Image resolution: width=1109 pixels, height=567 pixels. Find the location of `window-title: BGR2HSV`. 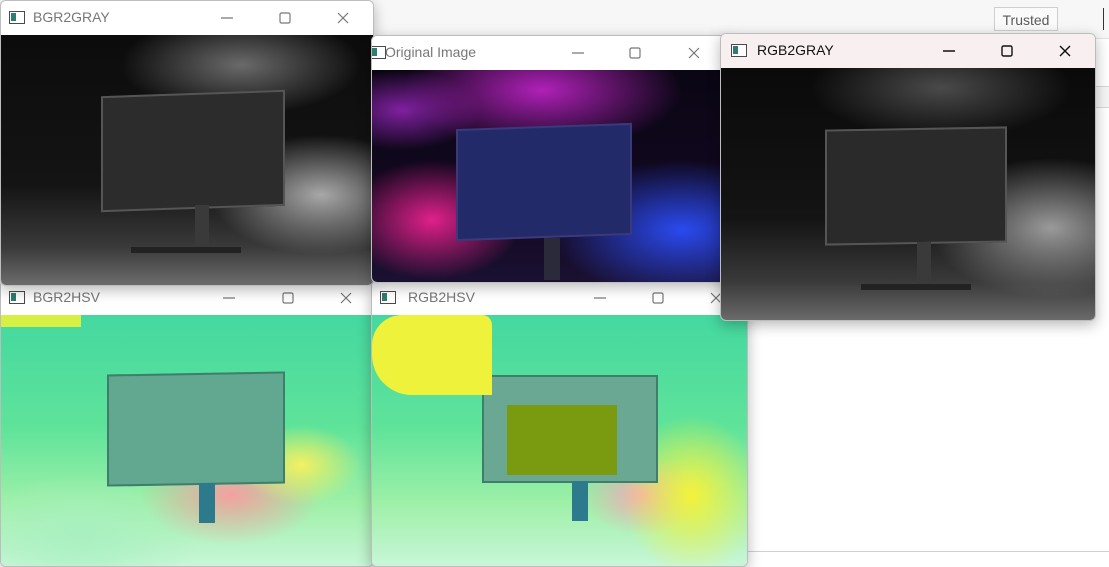

window-title: BGR2HSV is located at coordinates (66, 297).